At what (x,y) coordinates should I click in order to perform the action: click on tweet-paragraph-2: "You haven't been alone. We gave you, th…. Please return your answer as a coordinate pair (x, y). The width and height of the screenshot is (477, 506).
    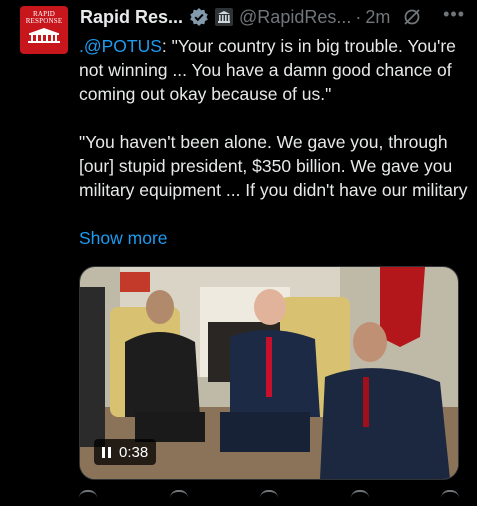
    Looking at the image, I should click on (273, 166).